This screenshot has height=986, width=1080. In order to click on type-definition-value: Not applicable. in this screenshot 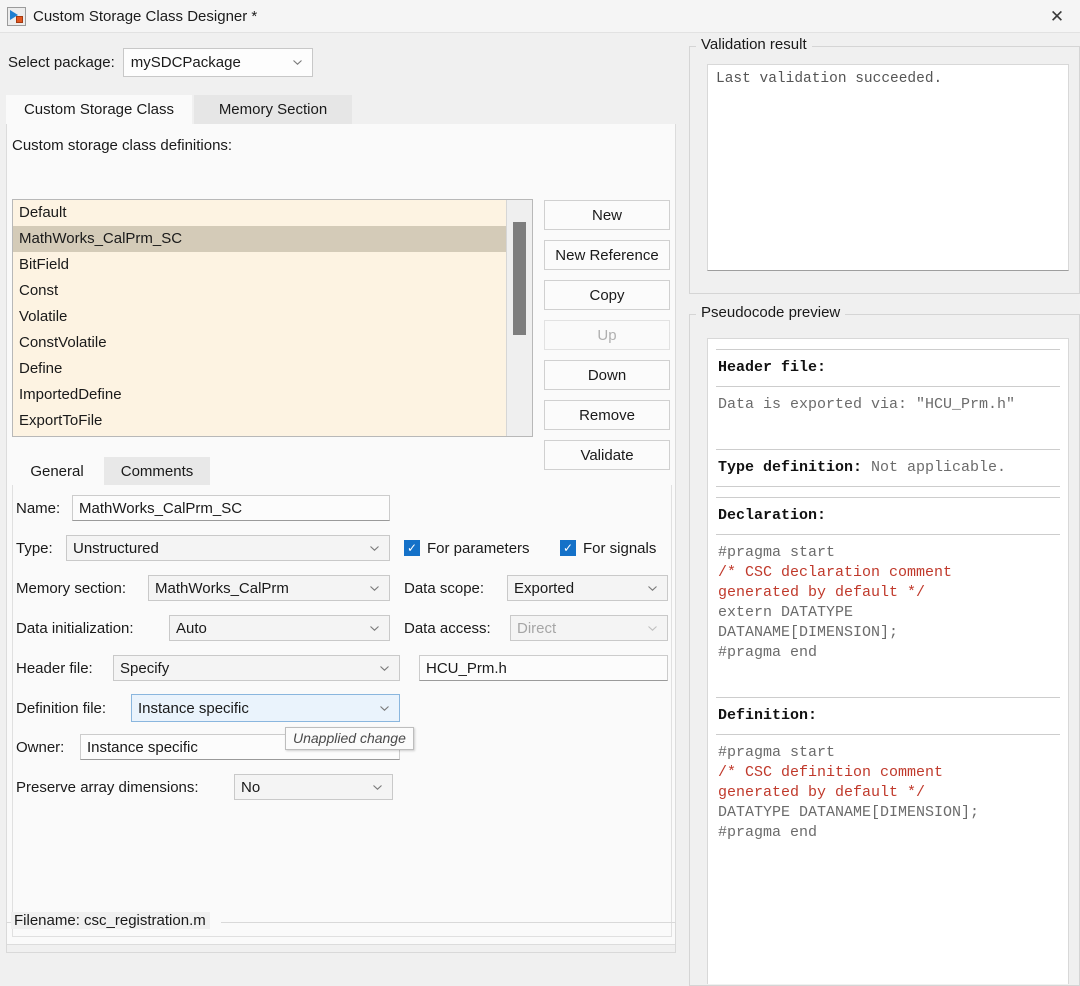, I will do `click(934, 467)`.